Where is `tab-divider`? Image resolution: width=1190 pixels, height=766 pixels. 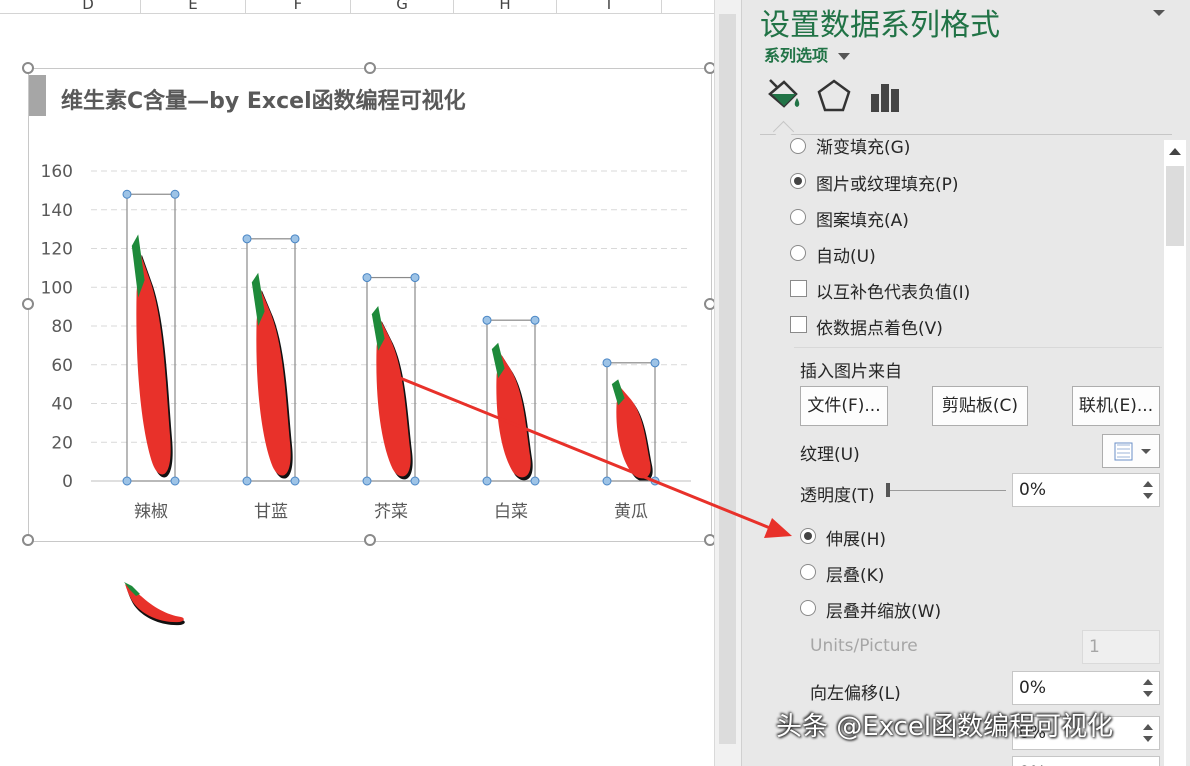
tab-divider is located at coordinates (966, 134).